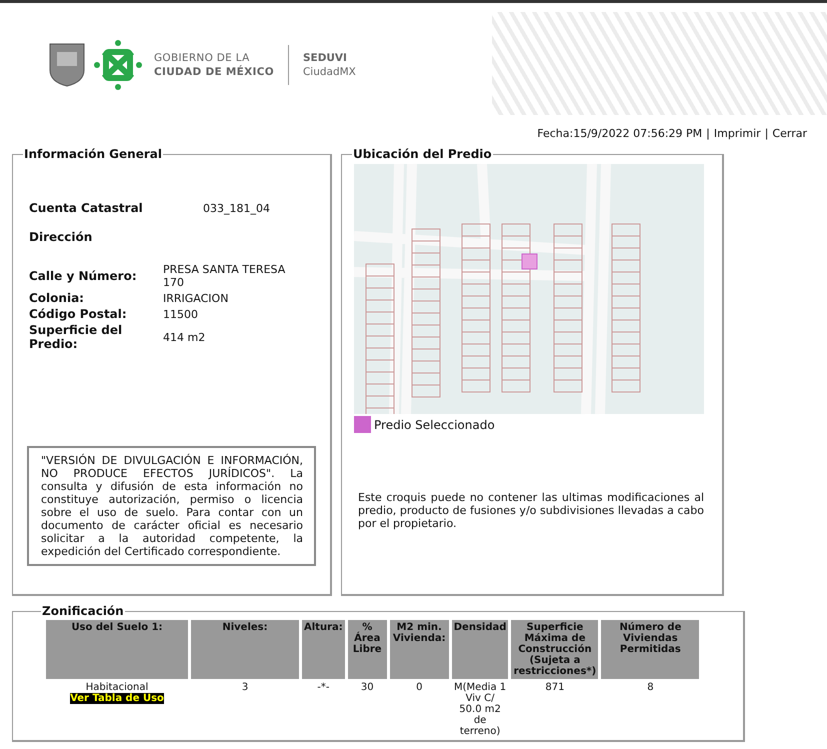  Describe the element at coordinates (650, 649) in the screenshot. I see `column-header: Número de Viviendas Permitidas` at that location.